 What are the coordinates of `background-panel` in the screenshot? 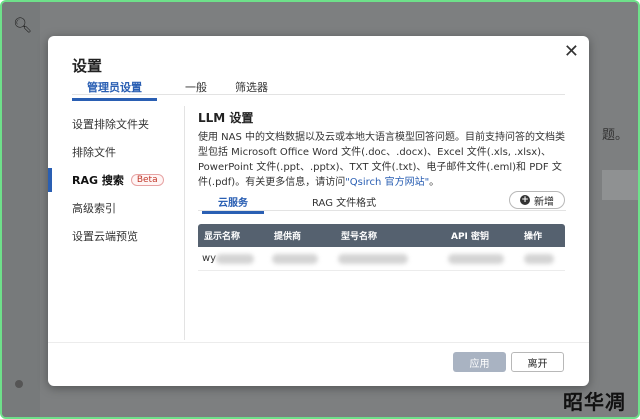 It's located at (620, 185).